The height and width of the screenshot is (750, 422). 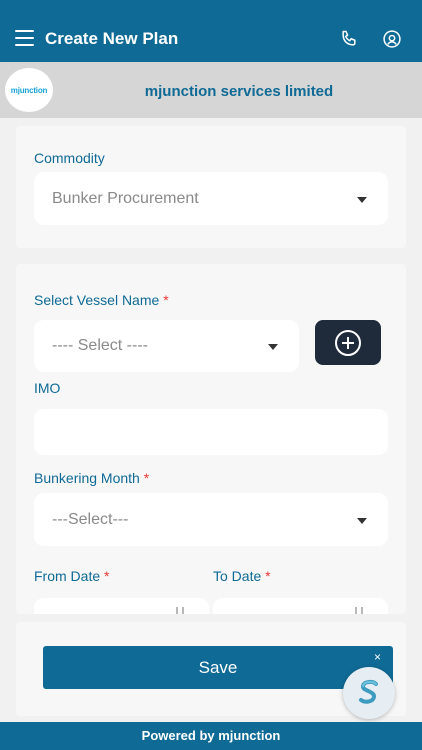 I want to click on vessel-label-text: Select Vessel Name, so click(x=97, y=300).